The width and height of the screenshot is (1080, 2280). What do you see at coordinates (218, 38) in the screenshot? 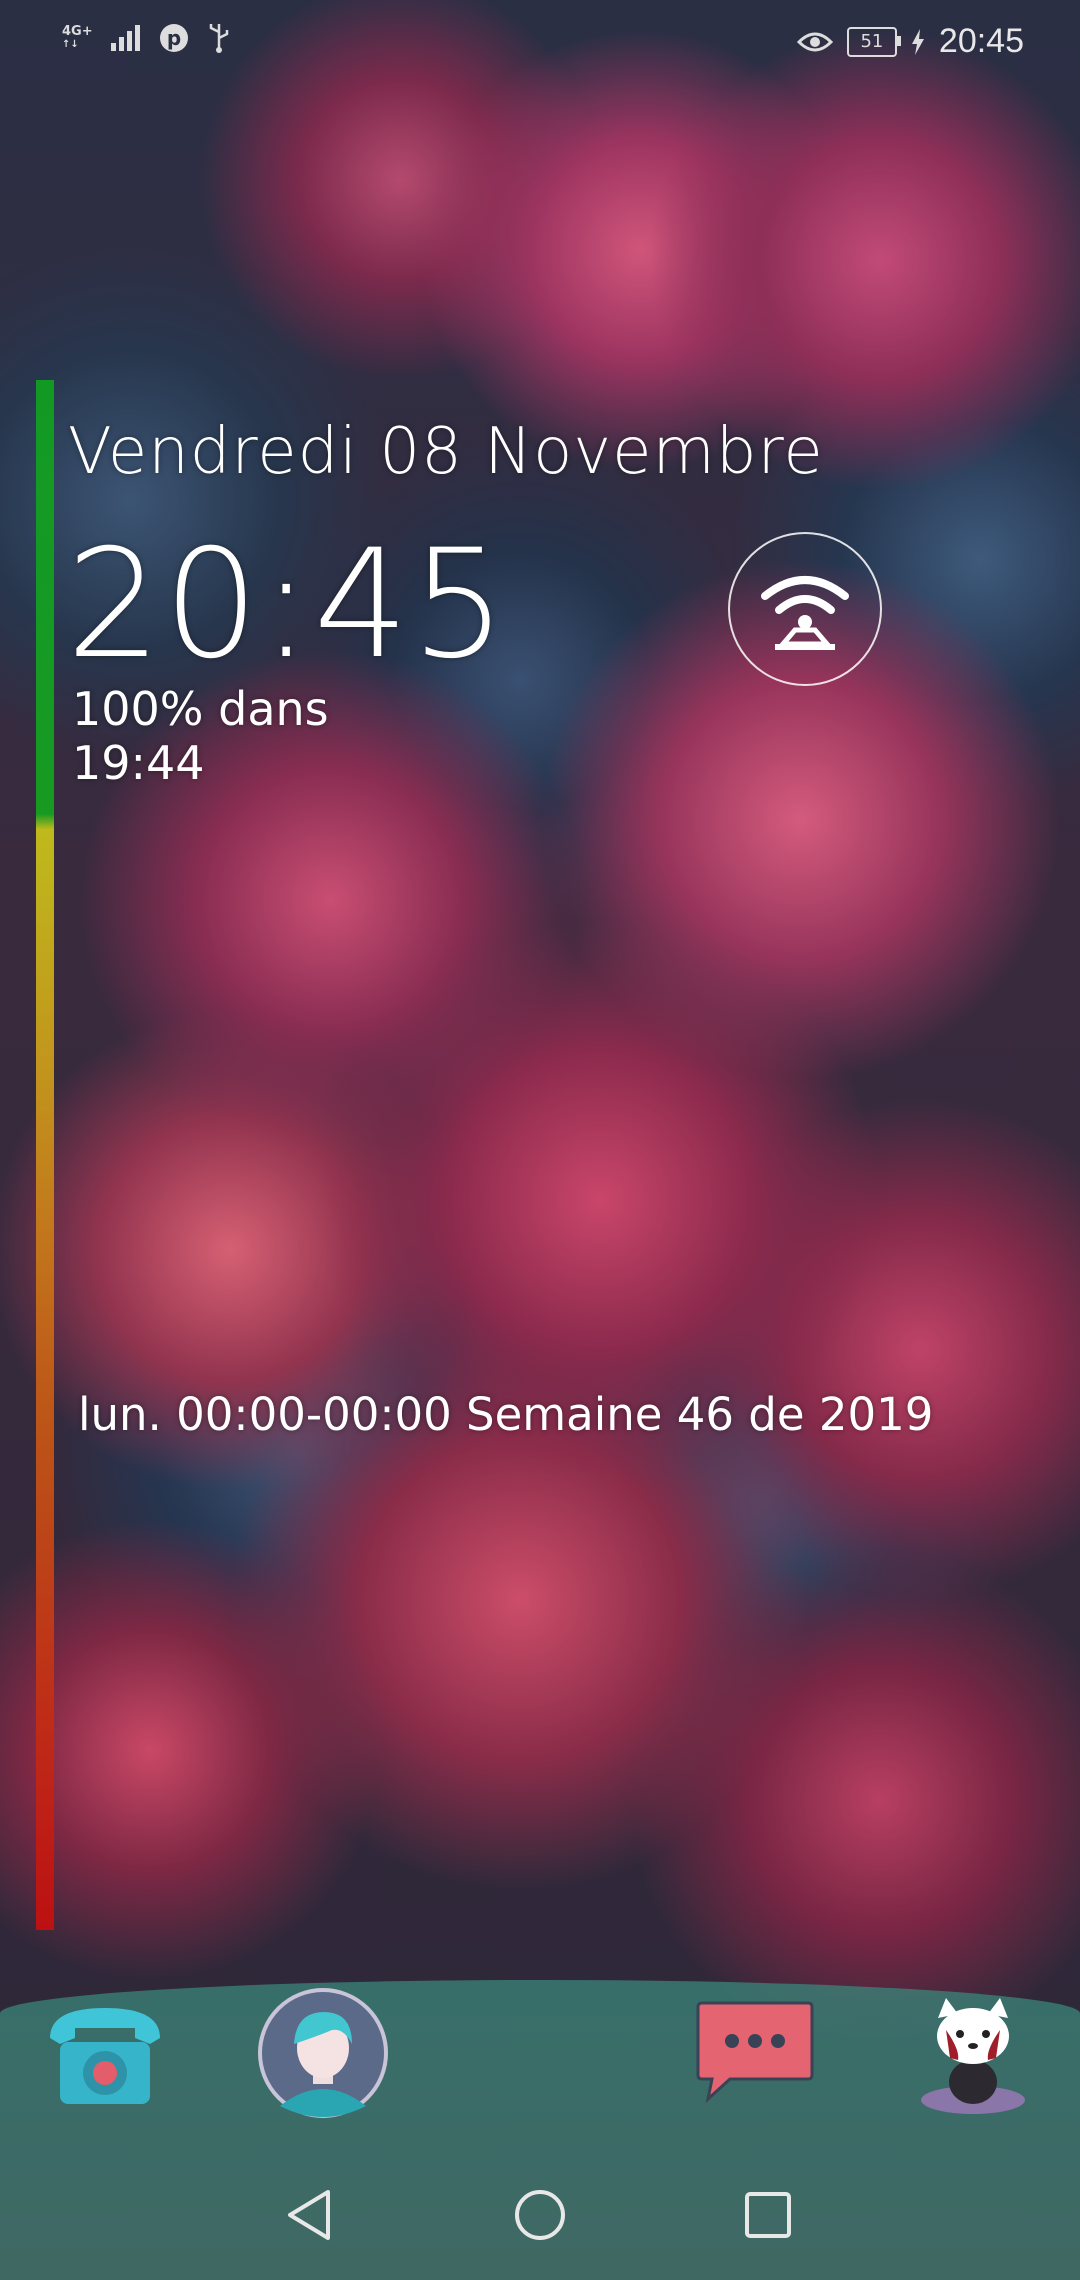
I see `usb-icon` at bounding box center [218, 38].